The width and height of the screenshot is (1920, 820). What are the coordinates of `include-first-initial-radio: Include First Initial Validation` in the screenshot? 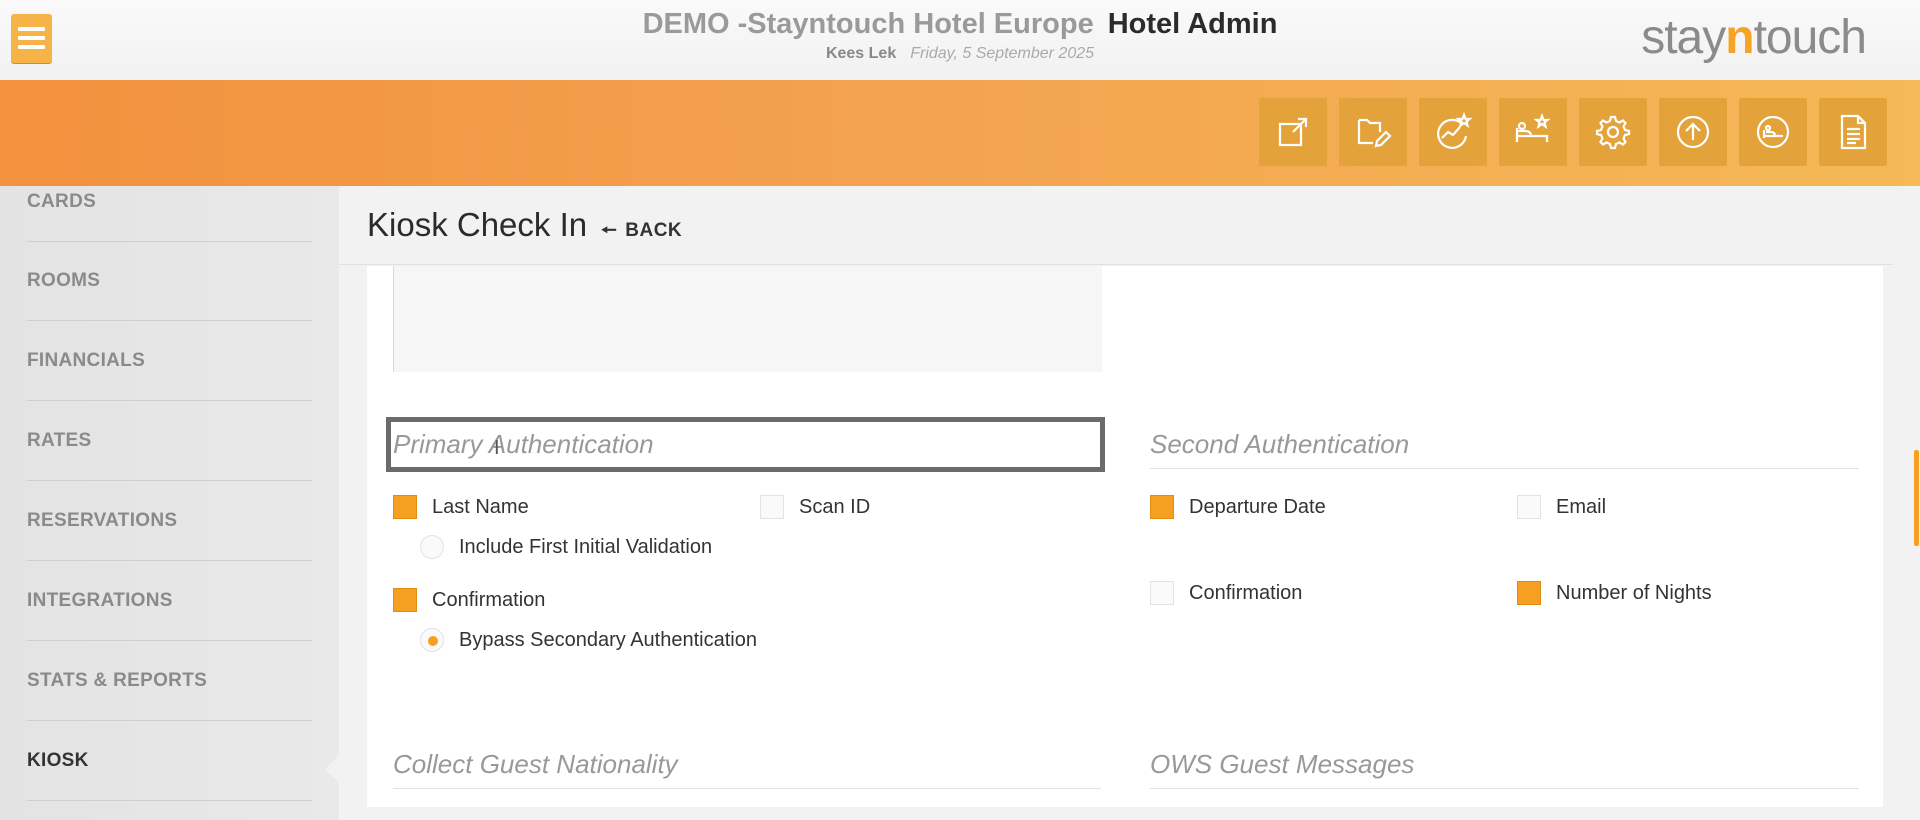 It's located at (566, 547).